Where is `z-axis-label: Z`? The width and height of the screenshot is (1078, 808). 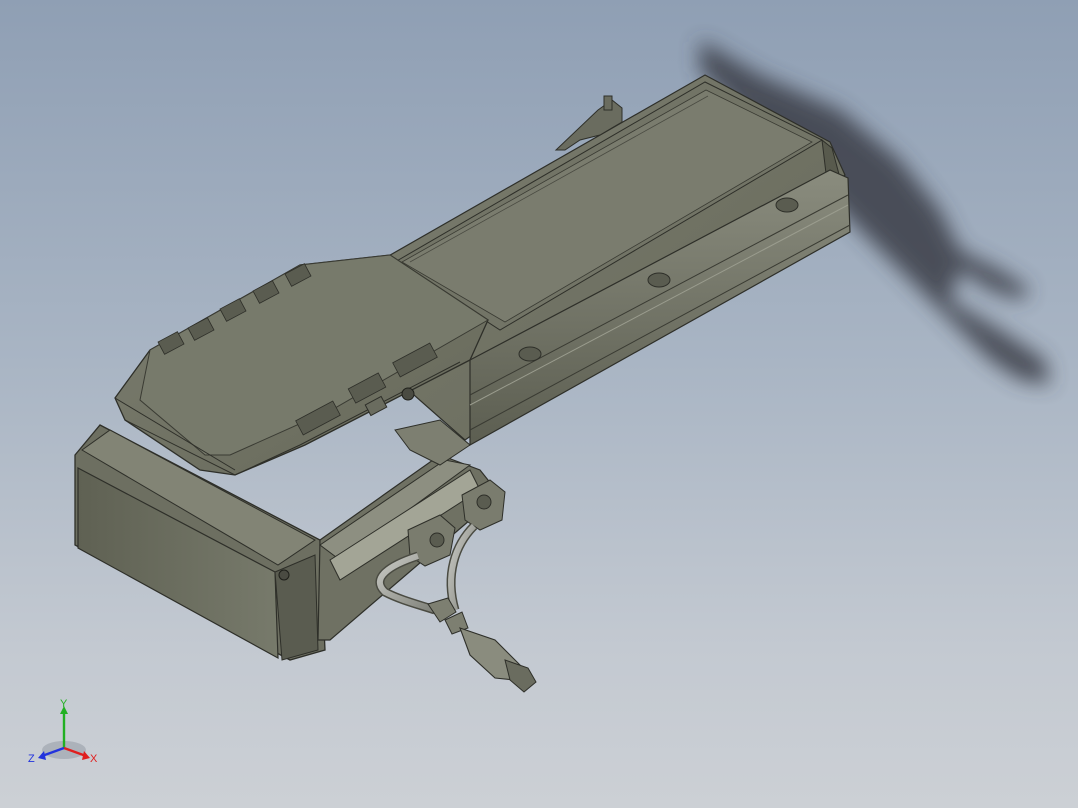
z-axis-label: Z is located at coordinates (31, 759).